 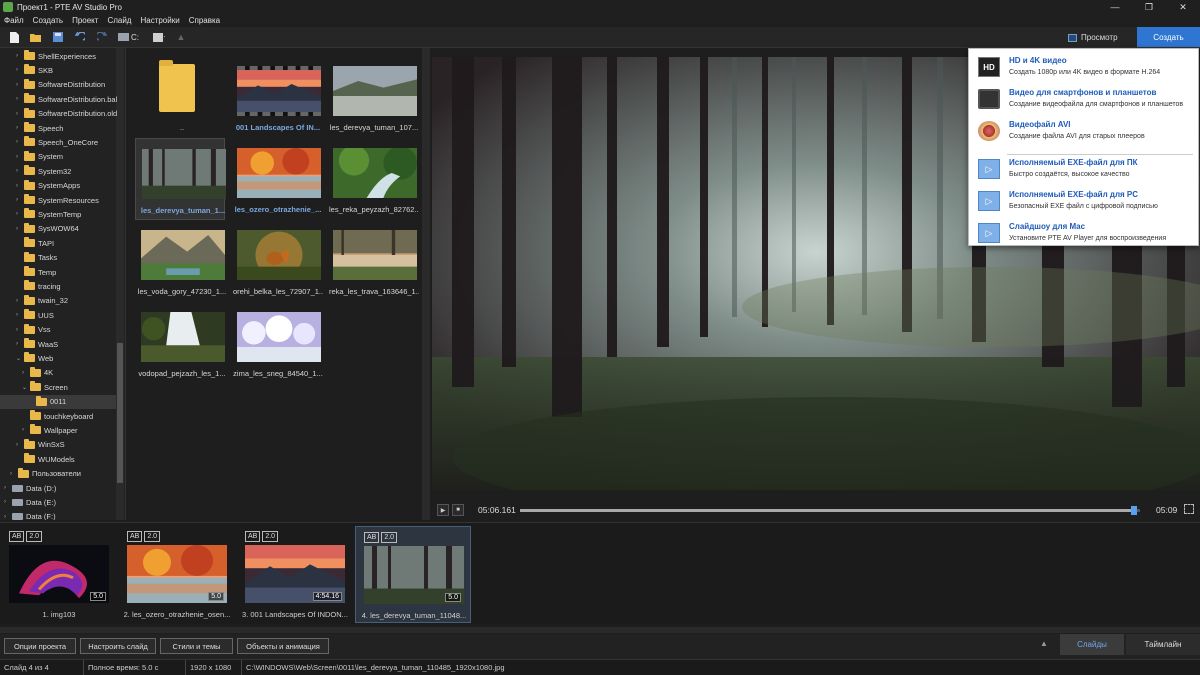 What do you see at coordinates (1189, 509) in the screenshot?
I see `fullscreen-icon` at bounding box center [1189, 509].